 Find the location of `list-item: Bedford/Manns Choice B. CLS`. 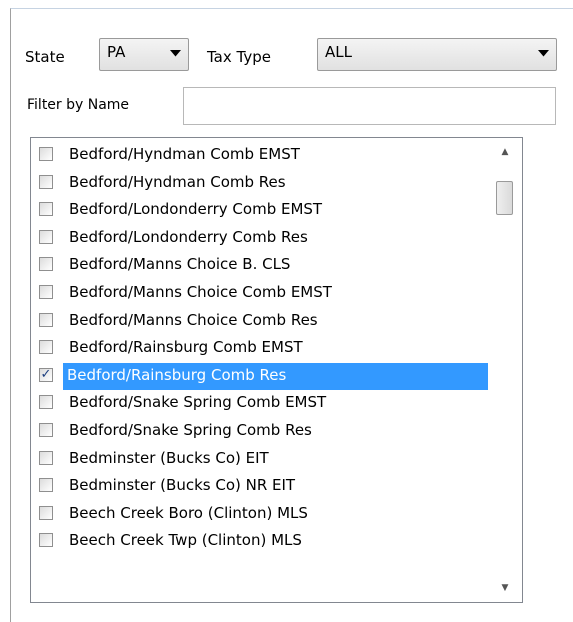

list-item: Bedford/Manns Choice B. CLS is located at coordinates (277, 265).